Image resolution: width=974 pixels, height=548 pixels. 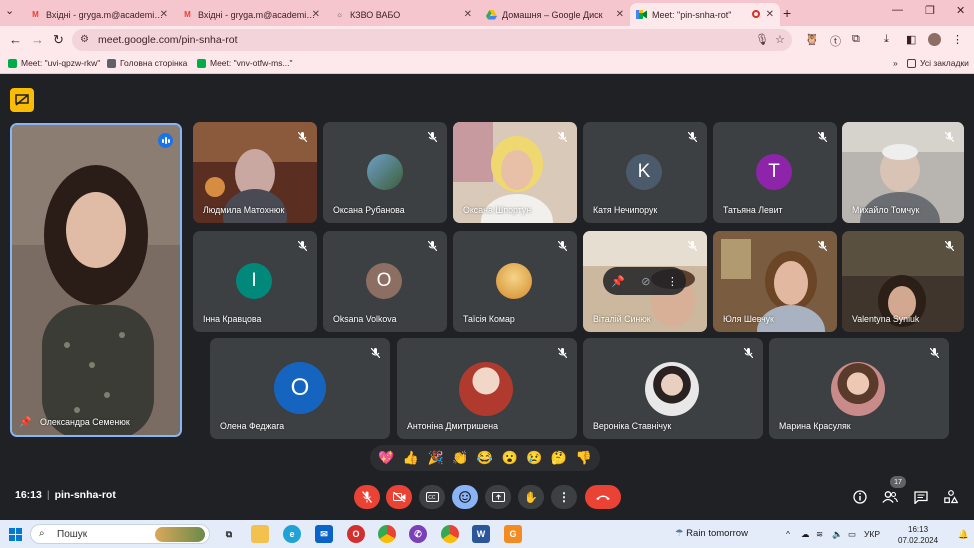 I want to click on bookmark-overflow-chevron-icon: », so click(x=895, y=63).